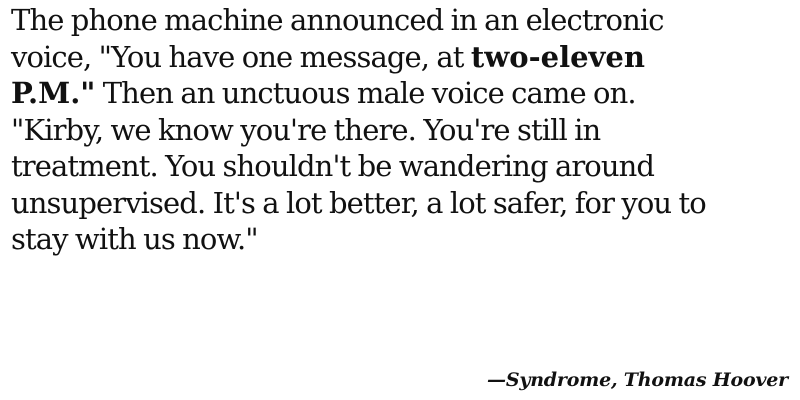  What do you see at coordinates (557, 56) in the screenshot?
I see `quote-bold-time: two-eleven` at bounding box center [557, 56].